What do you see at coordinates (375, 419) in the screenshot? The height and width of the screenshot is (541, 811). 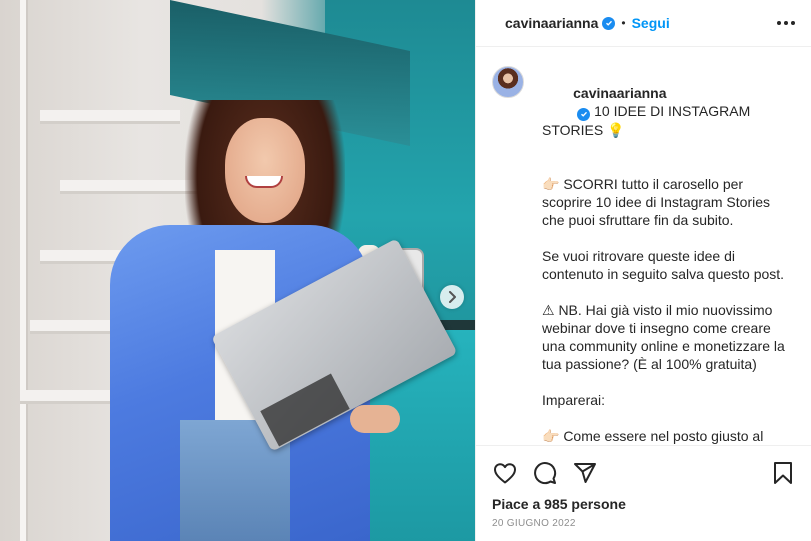 I see `person-hand` at bounding box center [375, 419].